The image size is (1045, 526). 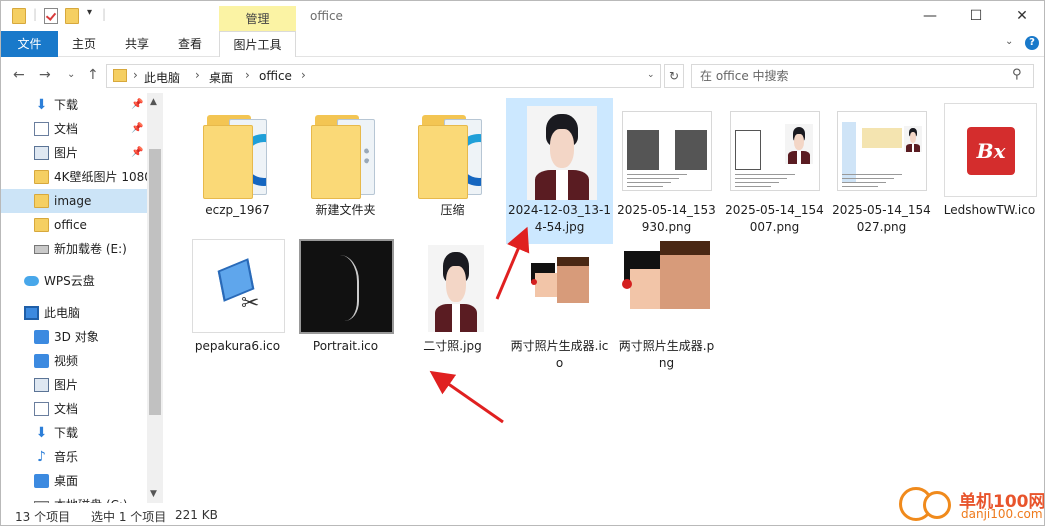 I want to click on nav-item: WPS云盘, so click(x=75, y=281).